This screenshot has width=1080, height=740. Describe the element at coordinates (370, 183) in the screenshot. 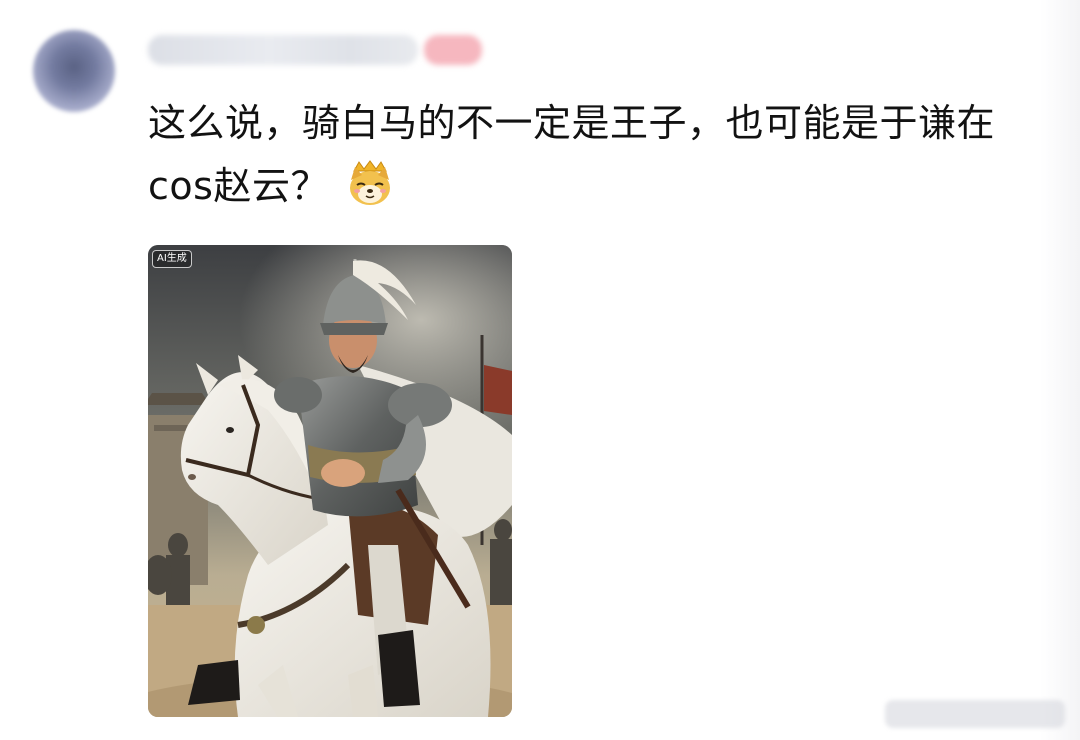

I see `doge-emoji-icon` at that location.